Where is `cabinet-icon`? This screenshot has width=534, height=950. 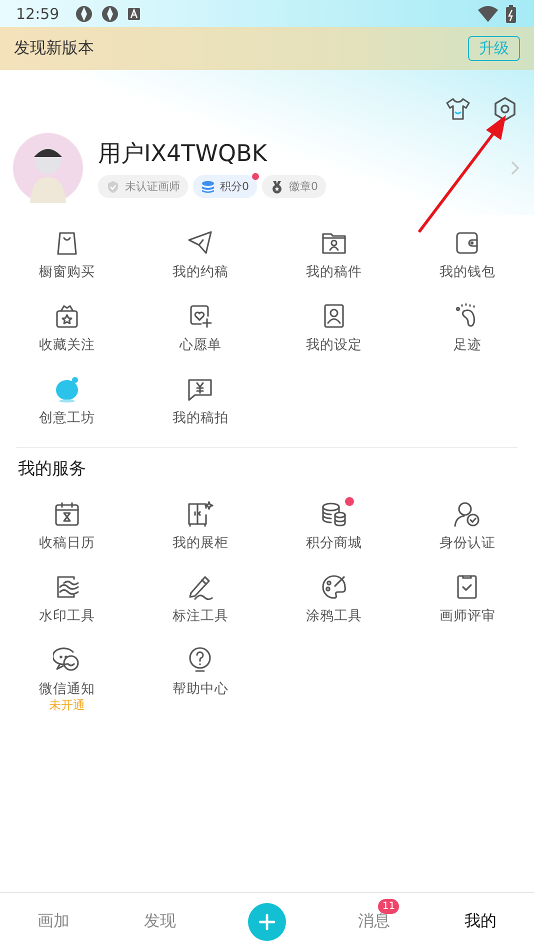
cabinet-icon is located at coordinates (200, 514).